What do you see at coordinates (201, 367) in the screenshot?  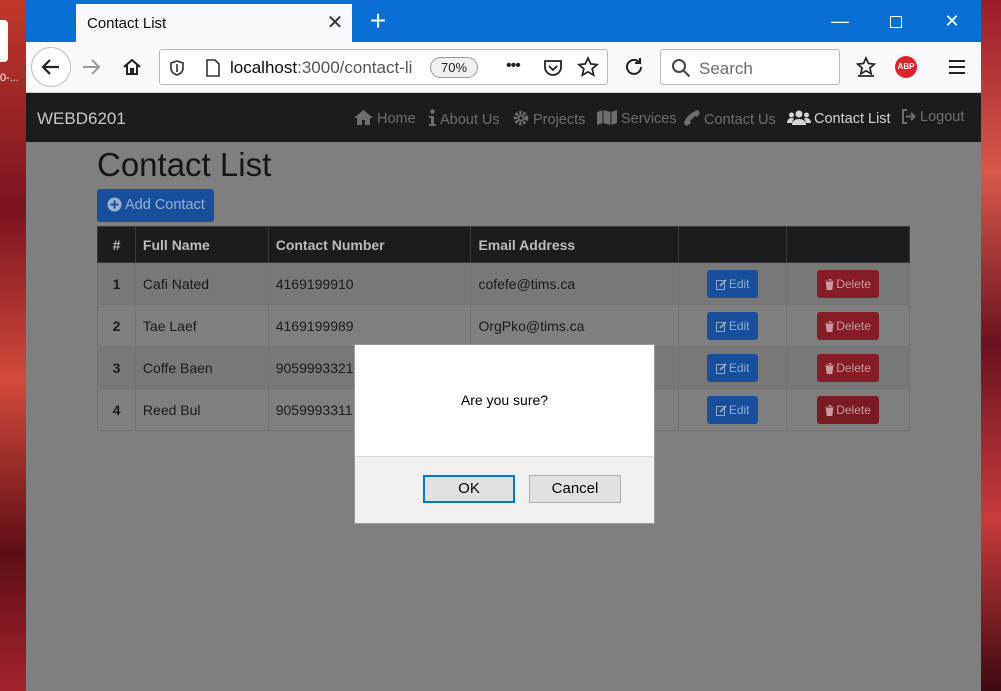 I see `row-full-name: Coffe Baen` at bounding box center [201, 367].